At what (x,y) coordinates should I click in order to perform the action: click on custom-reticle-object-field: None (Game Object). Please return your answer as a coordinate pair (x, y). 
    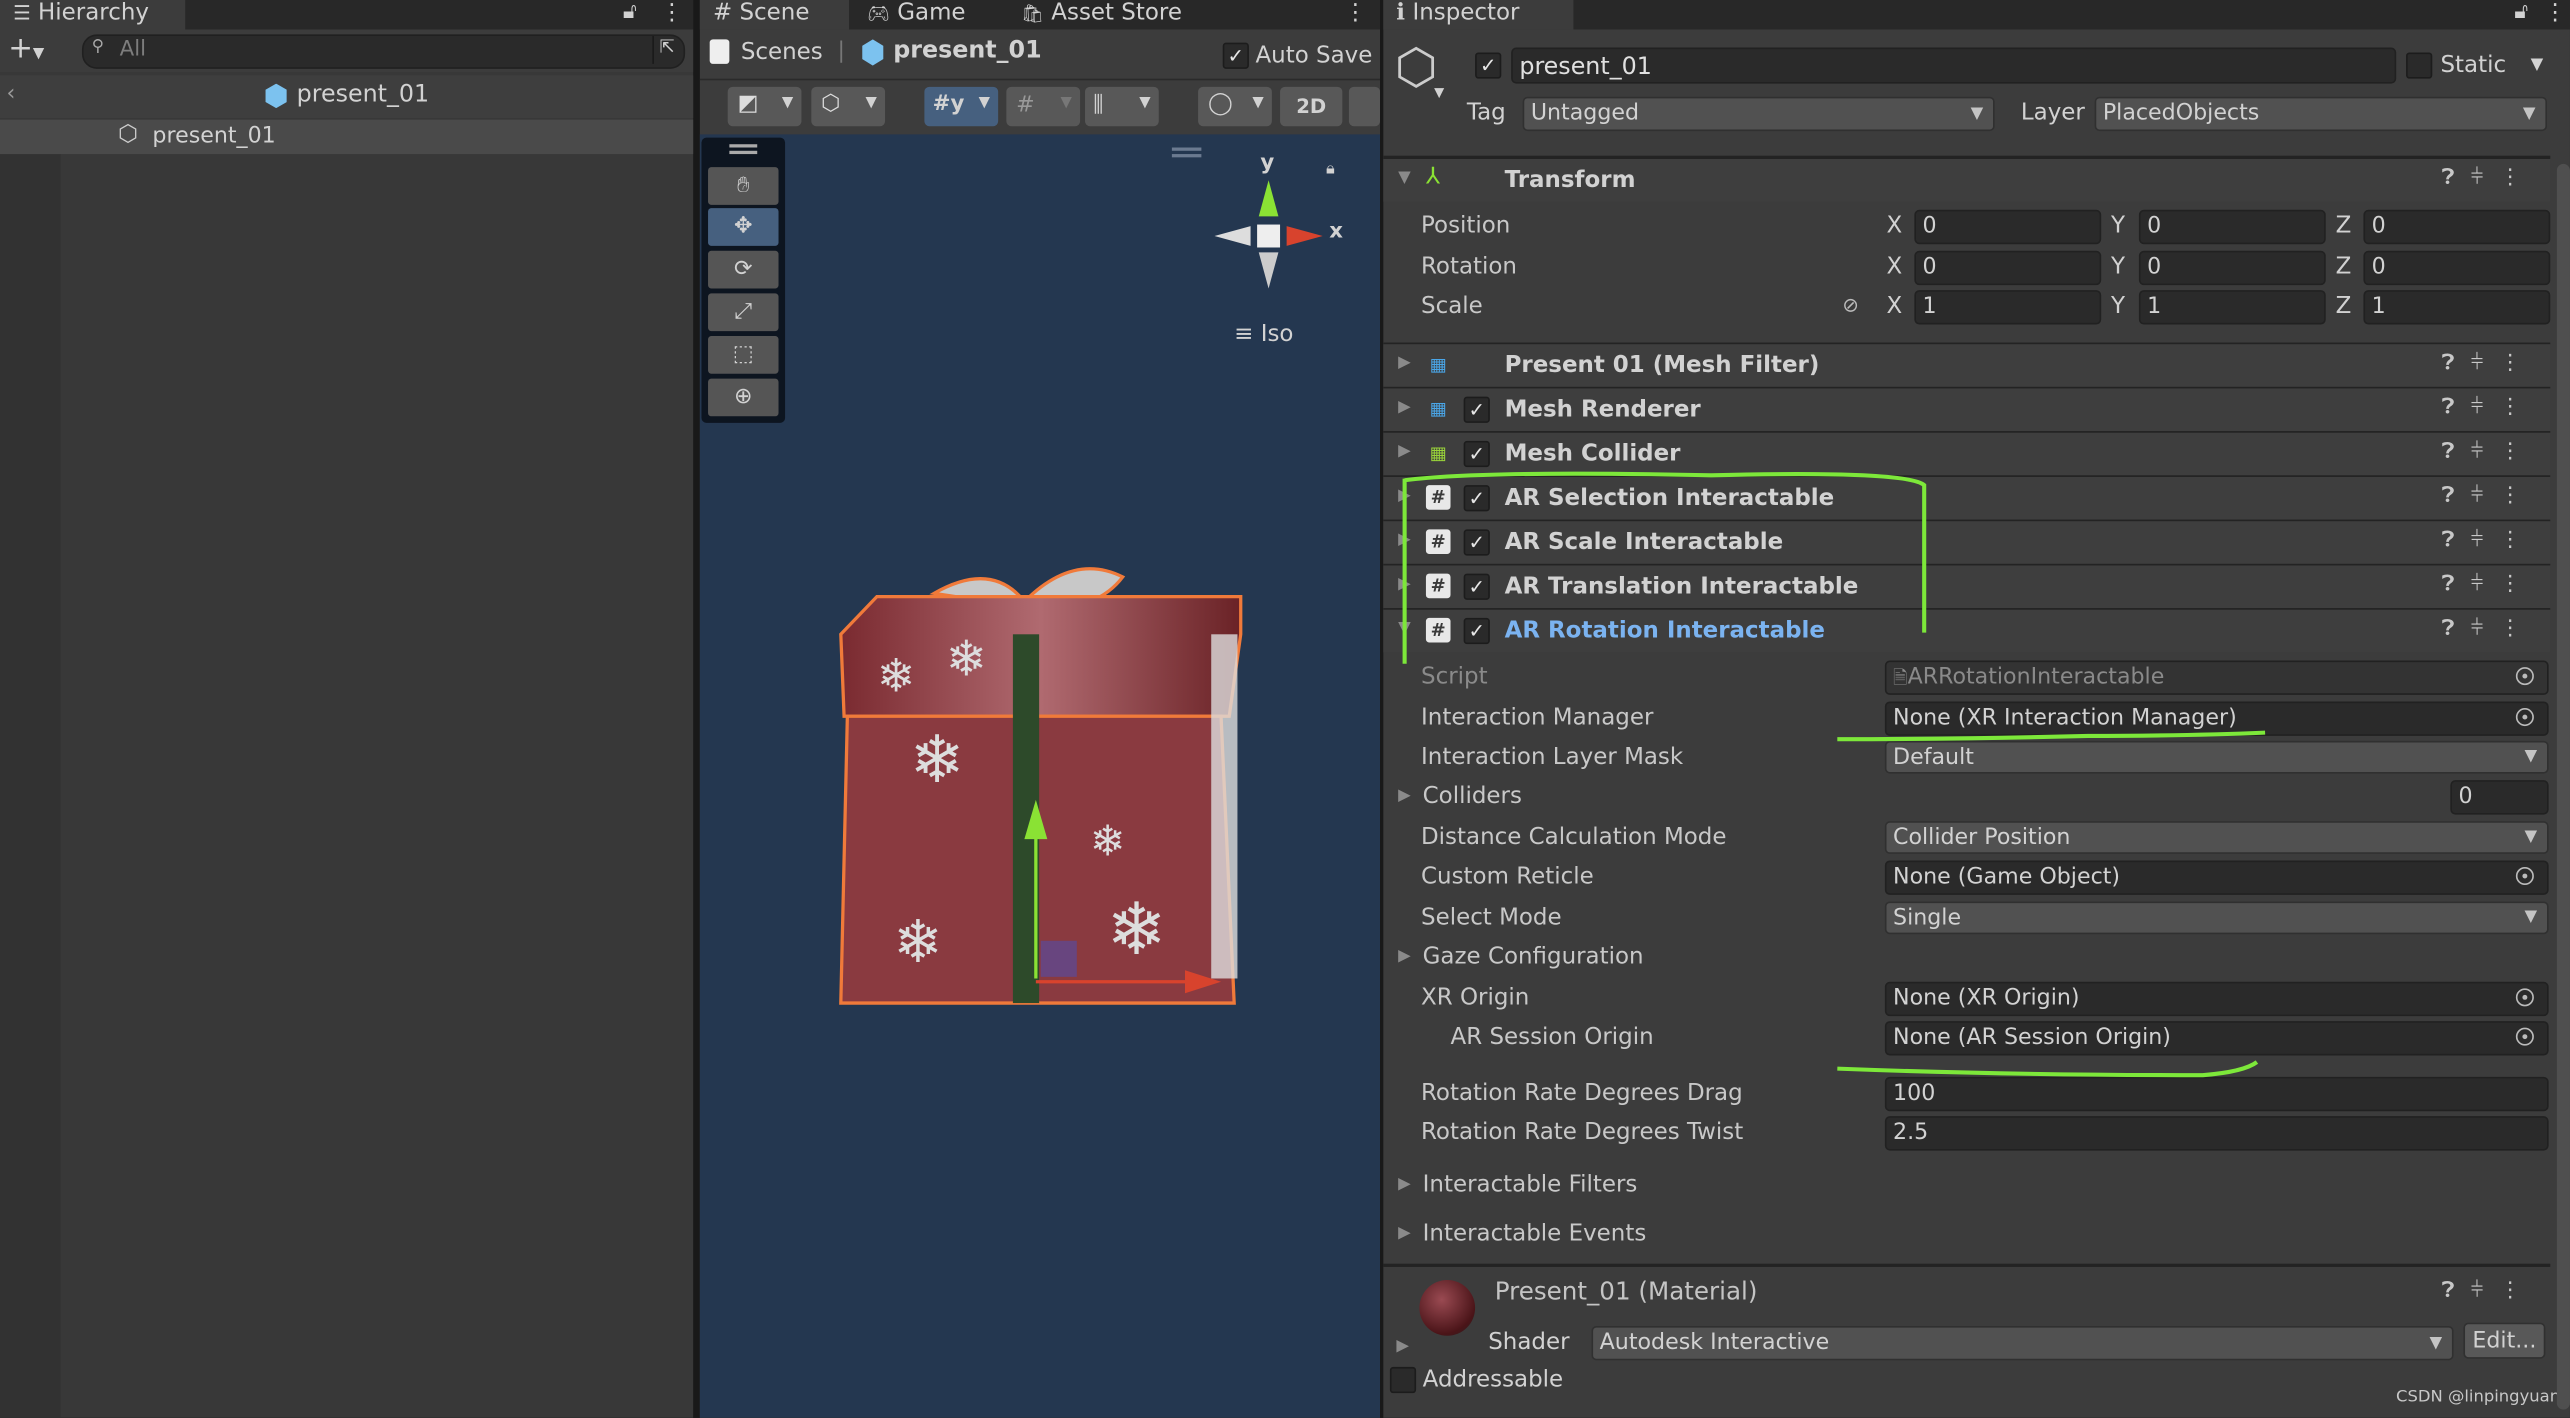
    Looking at the image, I should click on (2216, 877).